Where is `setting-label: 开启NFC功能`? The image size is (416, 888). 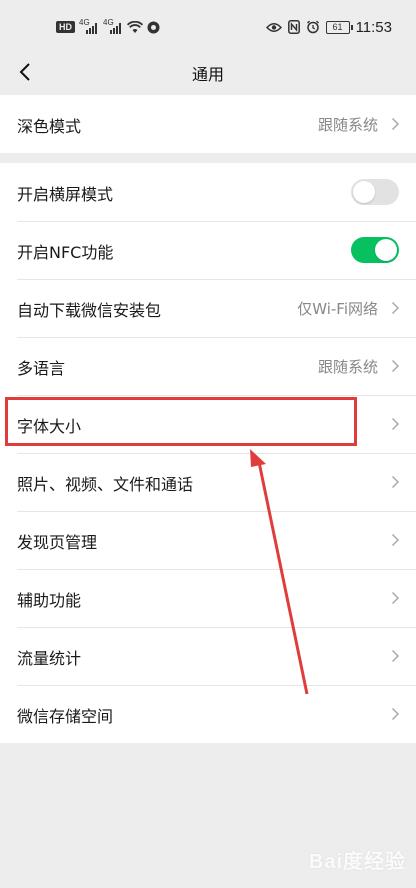
setting-label: 开启NFC功能 is located at coordinates (65, 252).